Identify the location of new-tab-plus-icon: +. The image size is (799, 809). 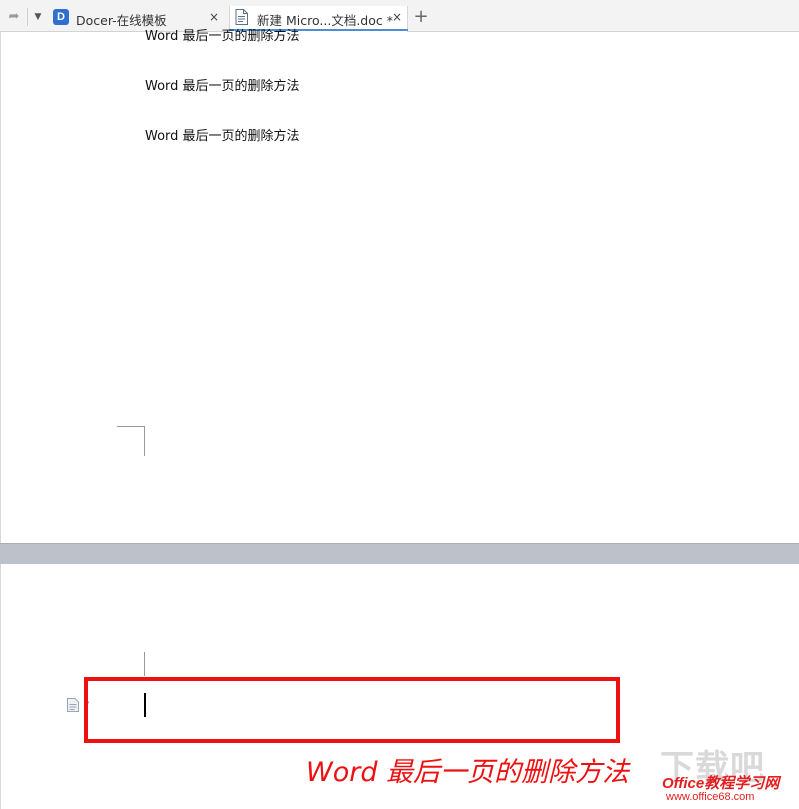
(421, 17).